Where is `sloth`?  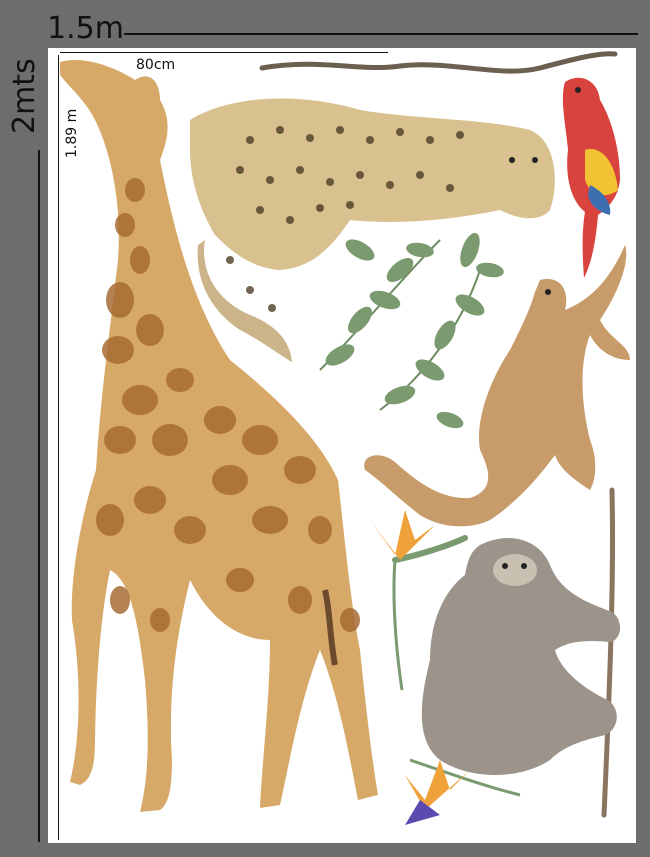
sloth is located at coordinates (521, 652).